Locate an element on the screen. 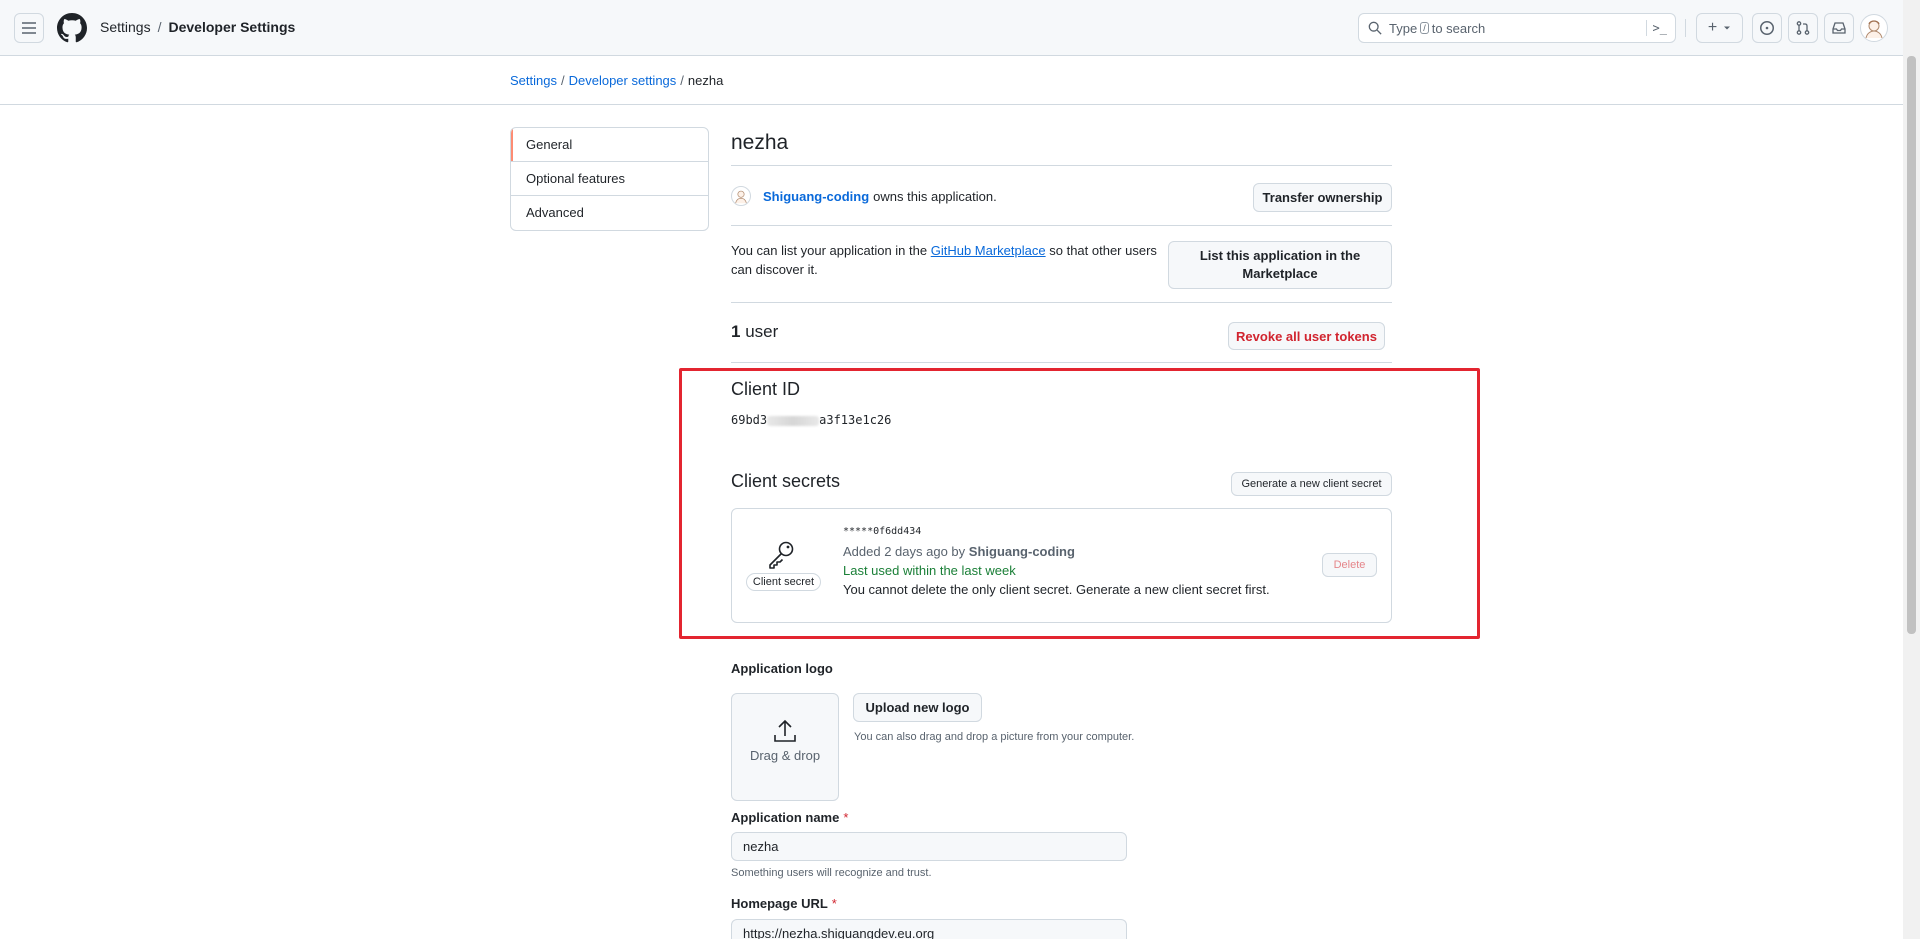 Image resolution: width=1920 pixels, height=939 pixels. avatar-icon is located at coordinates (1874, 29).